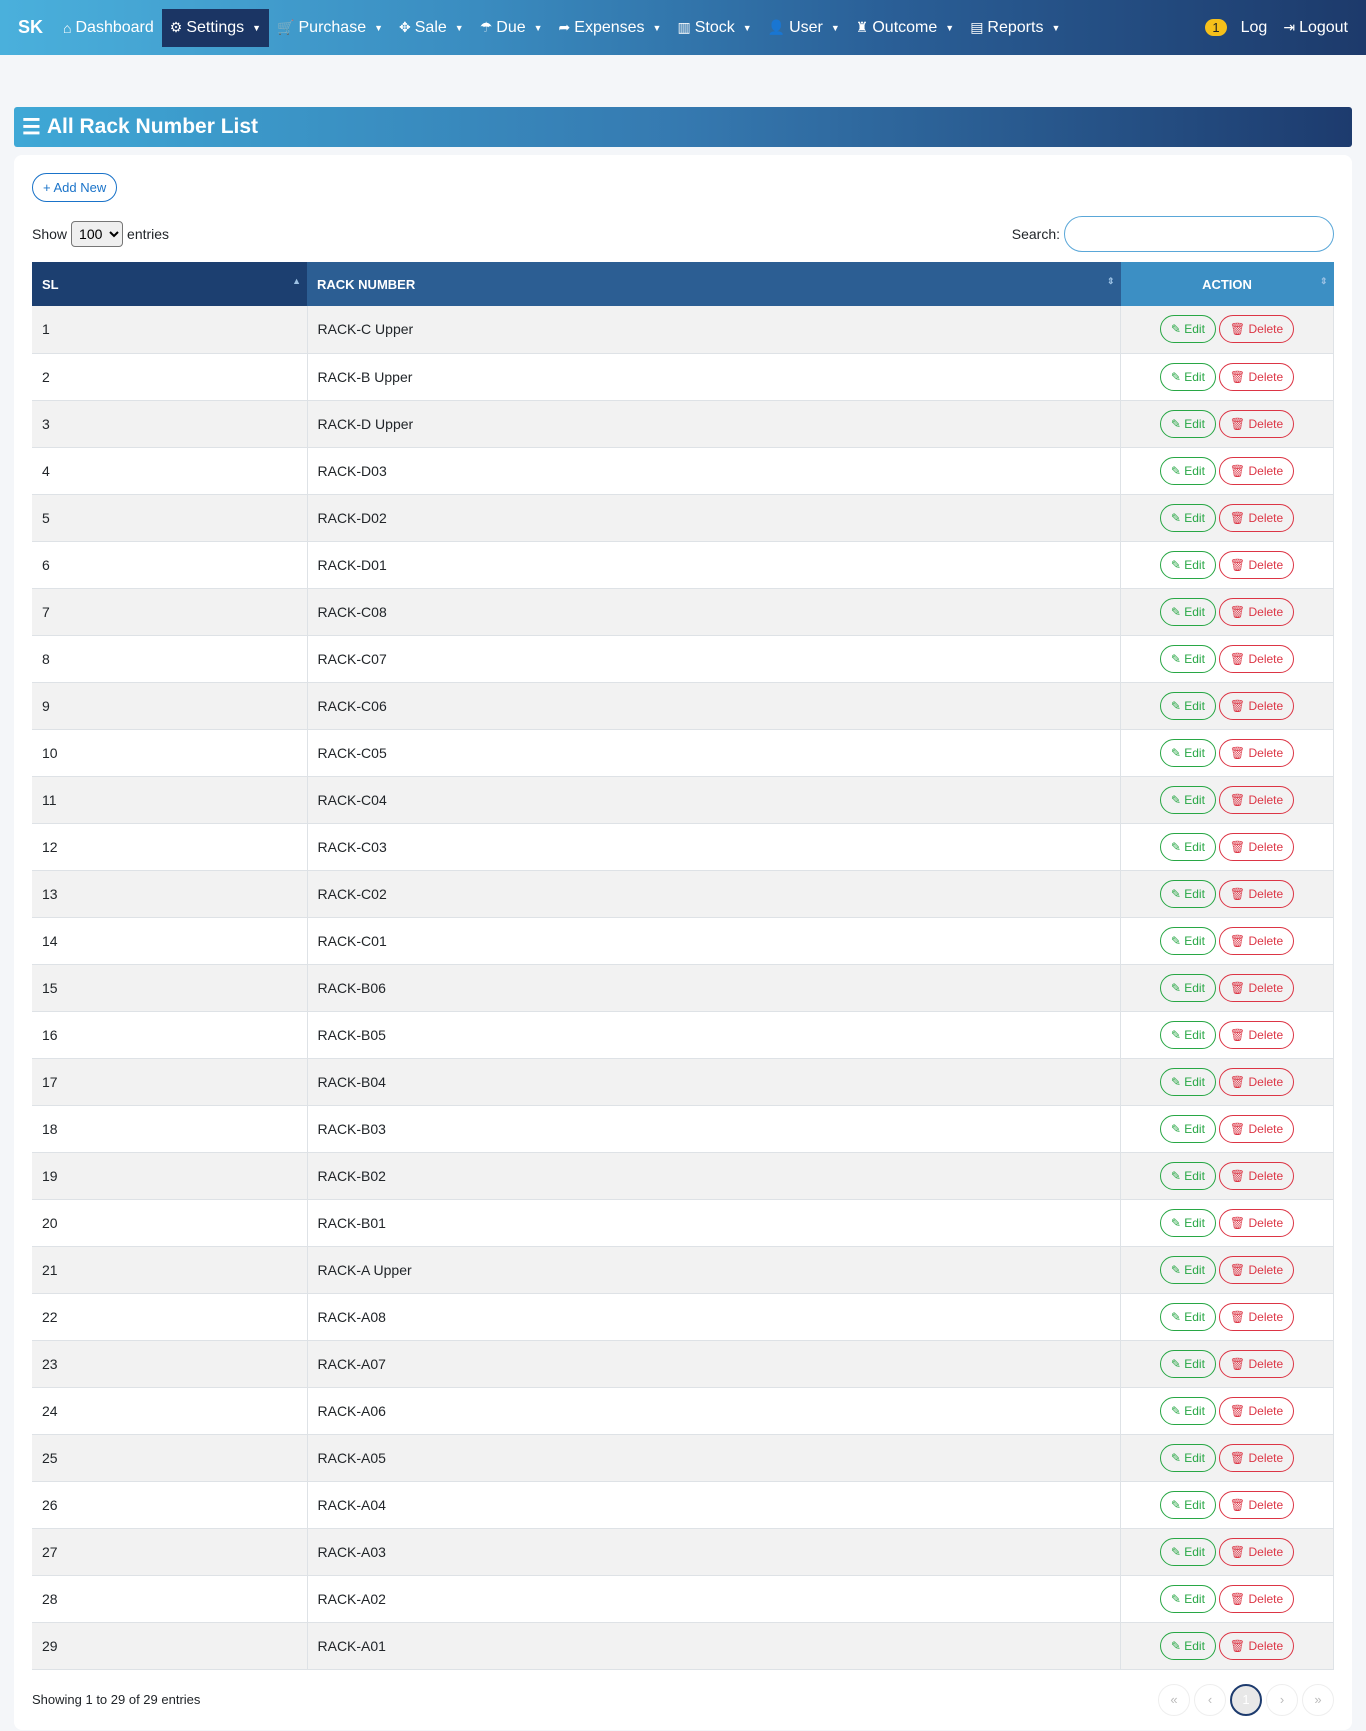 Image resolution: width=1366 pixels, height=1731 pixels. What do you see at coordinates (431, 28) in the screenshot?
I see `nav-sale: ✥ Sale ▼` at bounding box center [431, 28].